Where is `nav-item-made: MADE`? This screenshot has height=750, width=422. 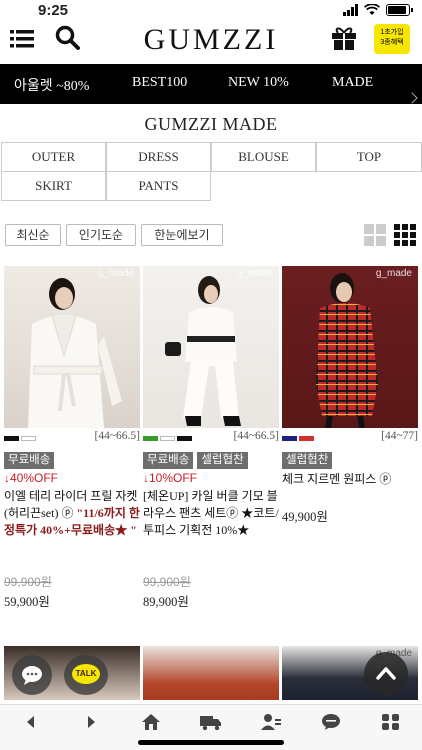
nav-item-made: MADE is located at coordinates (352, 83).